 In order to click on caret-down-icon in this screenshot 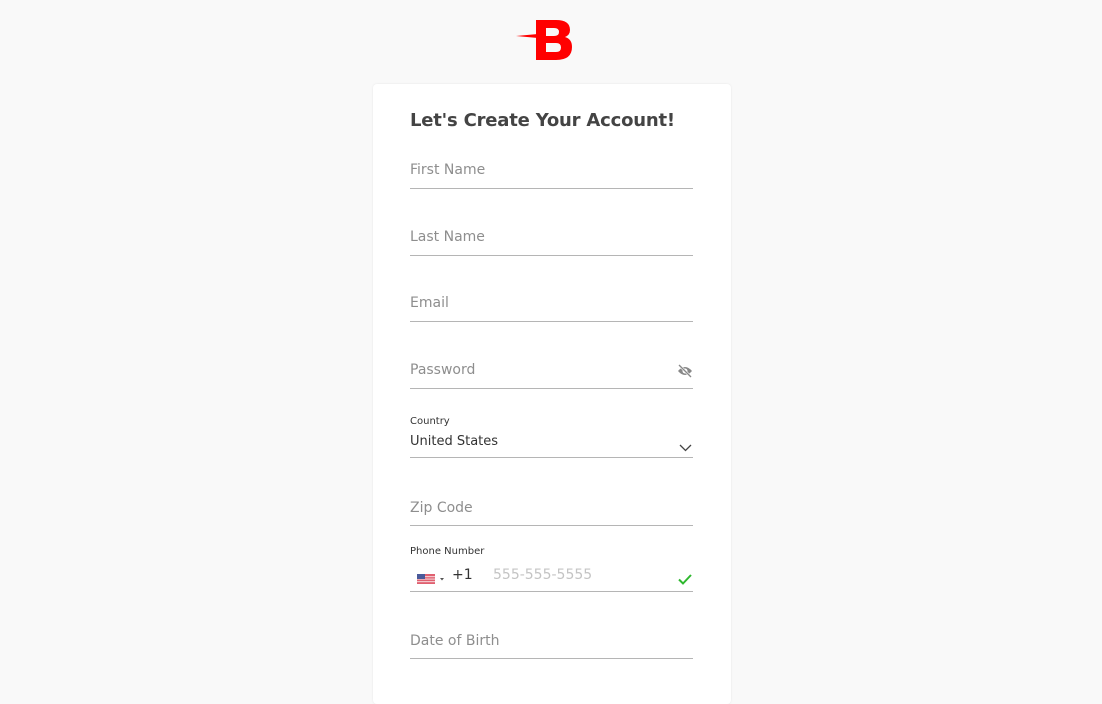, I will do `click(442, 579)`.